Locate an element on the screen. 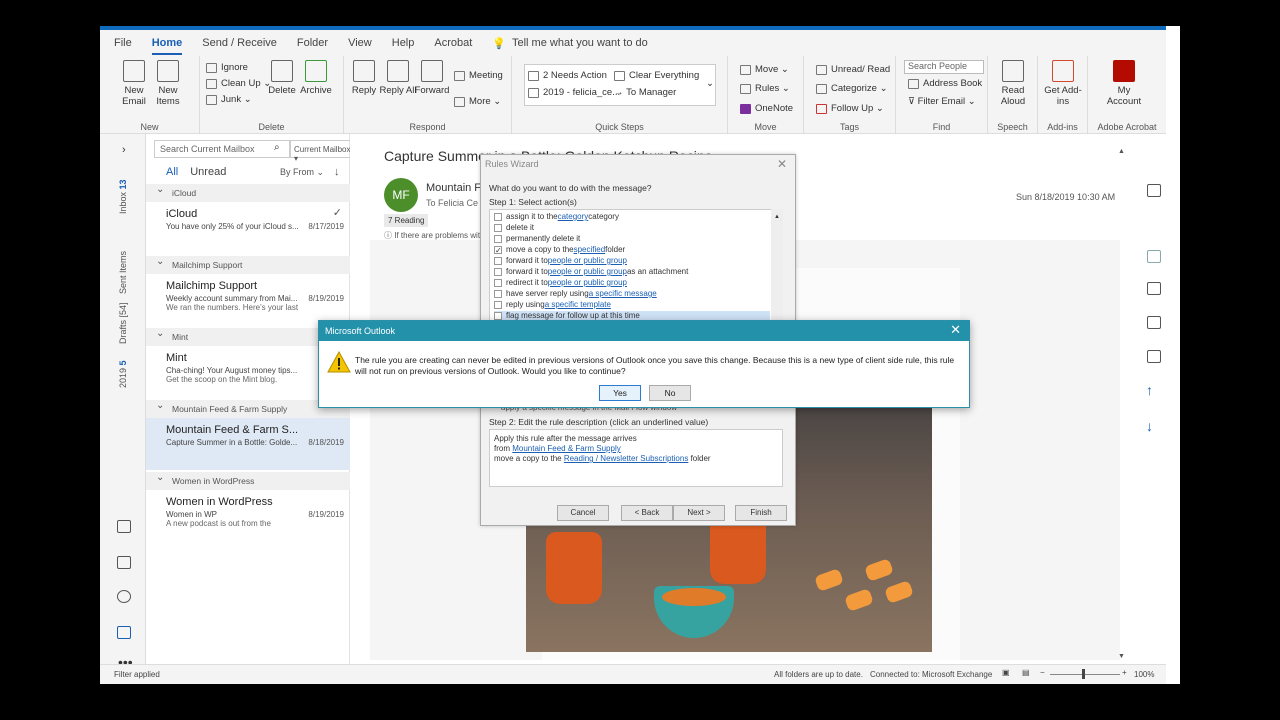 The image size is (1280, 720). flag-icon is located at coordinates (1154, 356).